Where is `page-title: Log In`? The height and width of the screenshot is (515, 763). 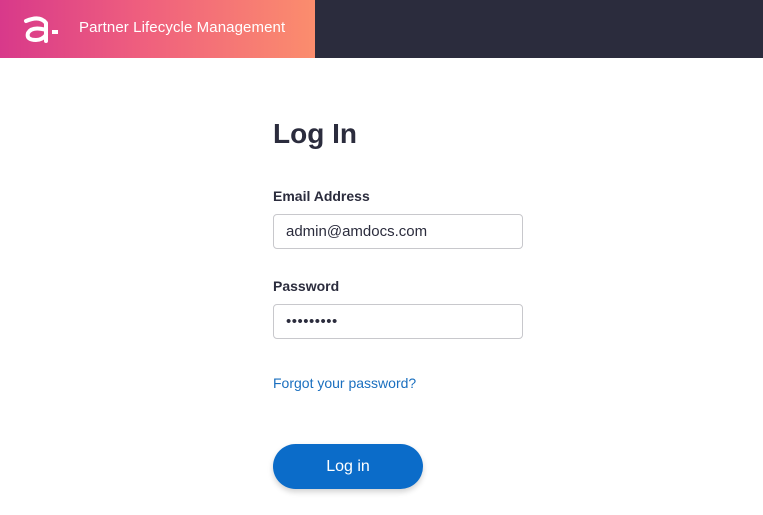 page-title: Log In is located at coordinates (315, 133).